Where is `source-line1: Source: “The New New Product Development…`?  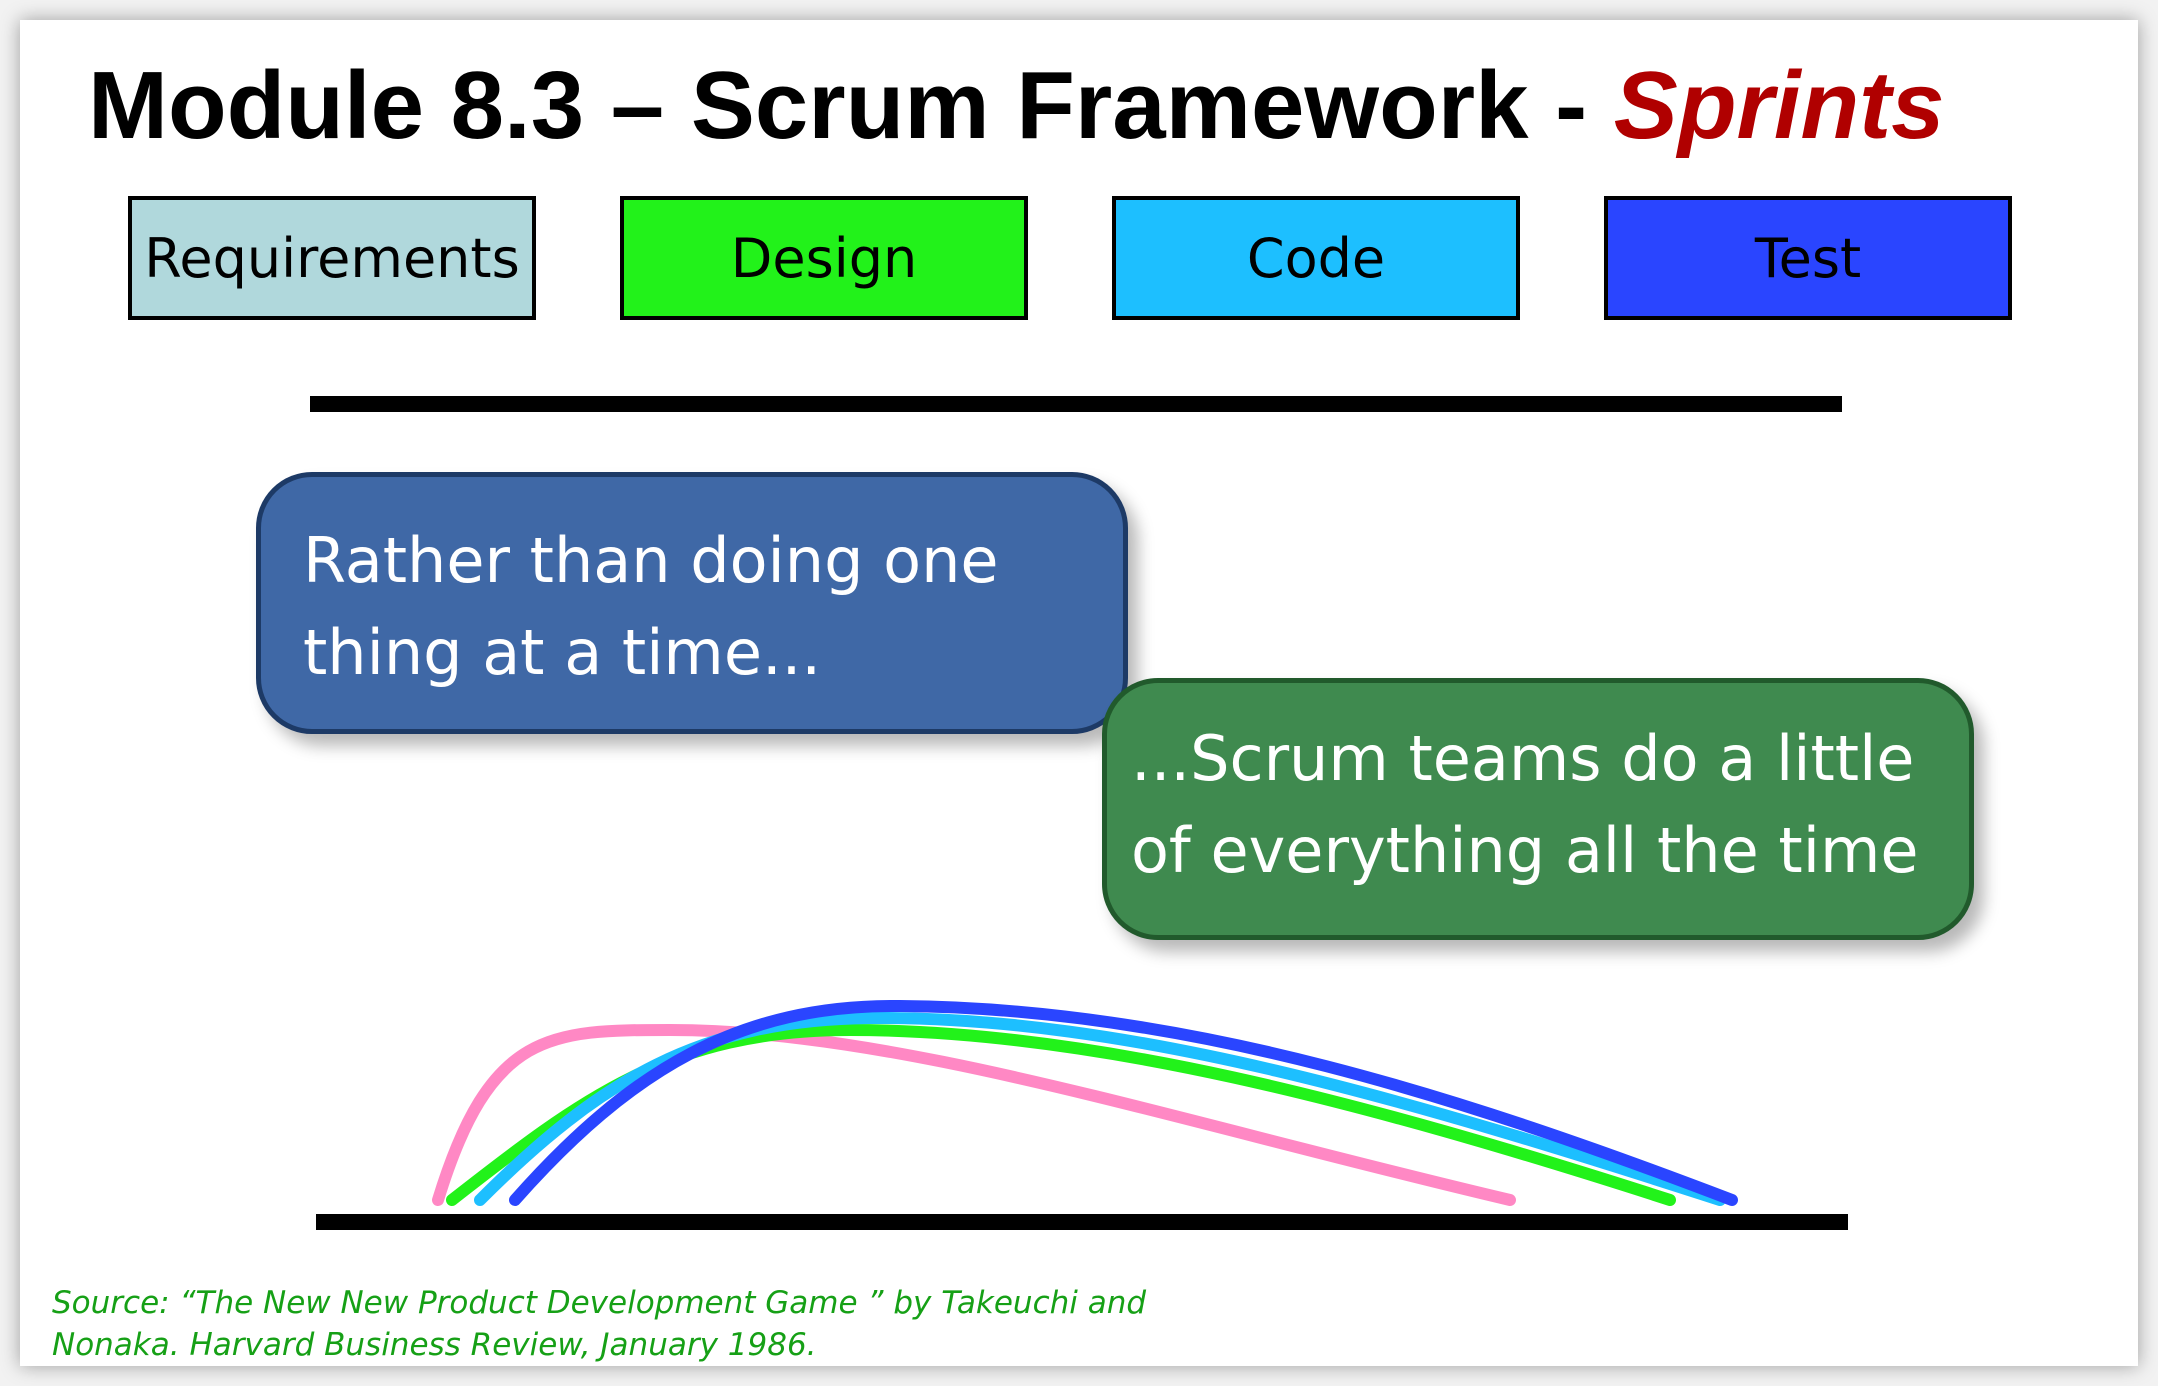
source-line1: Source: “The New New Product Development… is located at coordinates (599, 1303).